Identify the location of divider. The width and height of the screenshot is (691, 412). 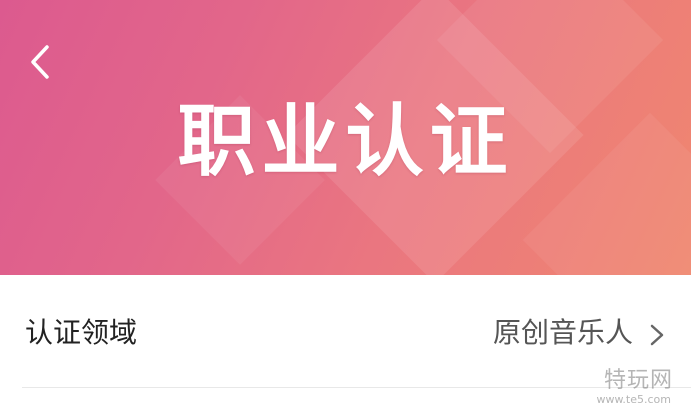
(356, 387).